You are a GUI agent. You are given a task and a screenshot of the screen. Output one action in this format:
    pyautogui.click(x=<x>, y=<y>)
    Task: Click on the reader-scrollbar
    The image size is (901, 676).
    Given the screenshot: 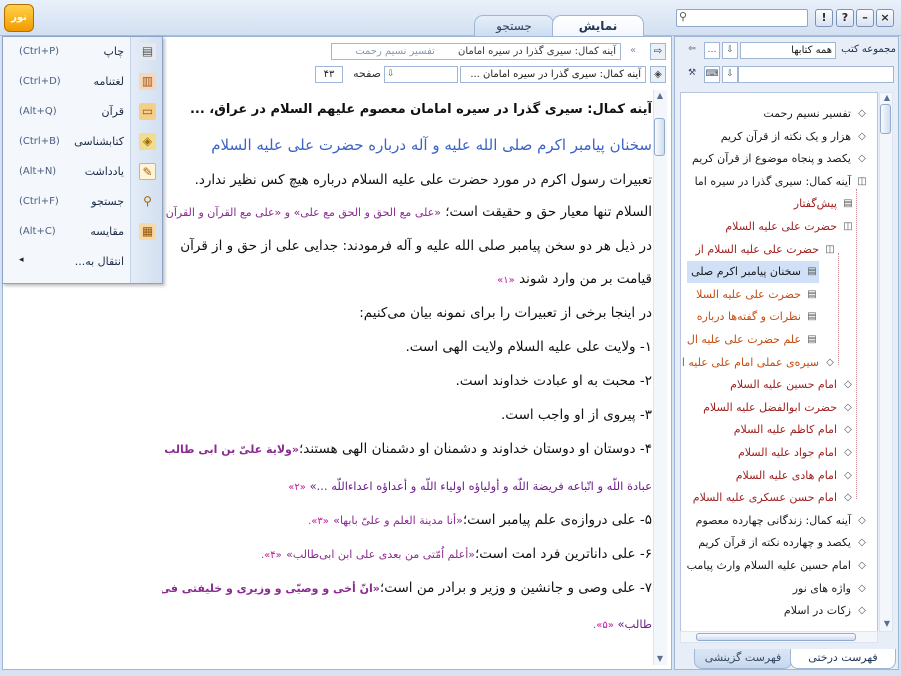 What is the action you would take?
    pyautogui.click(x=660, y=377)
    